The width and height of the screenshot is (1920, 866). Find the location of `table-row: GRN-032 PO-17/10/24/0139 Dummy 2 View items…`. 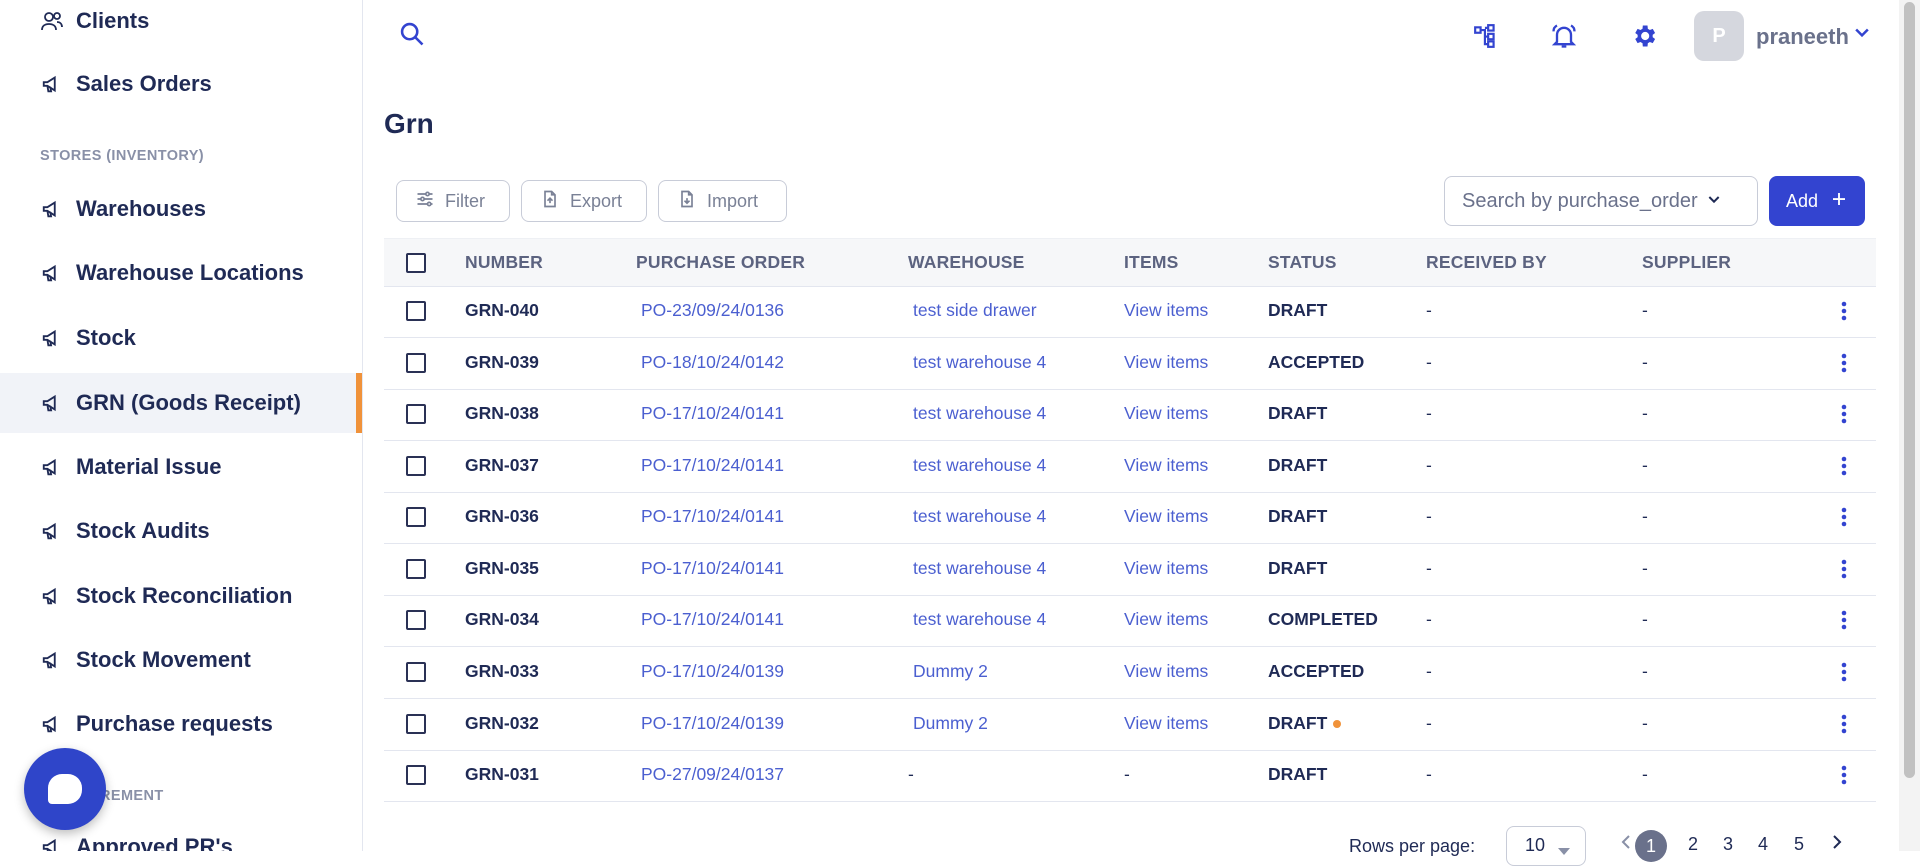

table-row: GRN-032 PO-17/10/24/0139 Dummy 2 View items… is located at coordinates (1130, 724).